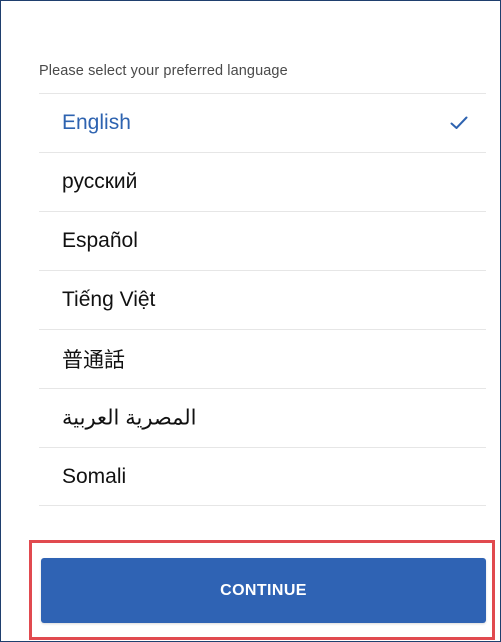  I want to click on language-label: المصرية العربية, so click(129, 418).